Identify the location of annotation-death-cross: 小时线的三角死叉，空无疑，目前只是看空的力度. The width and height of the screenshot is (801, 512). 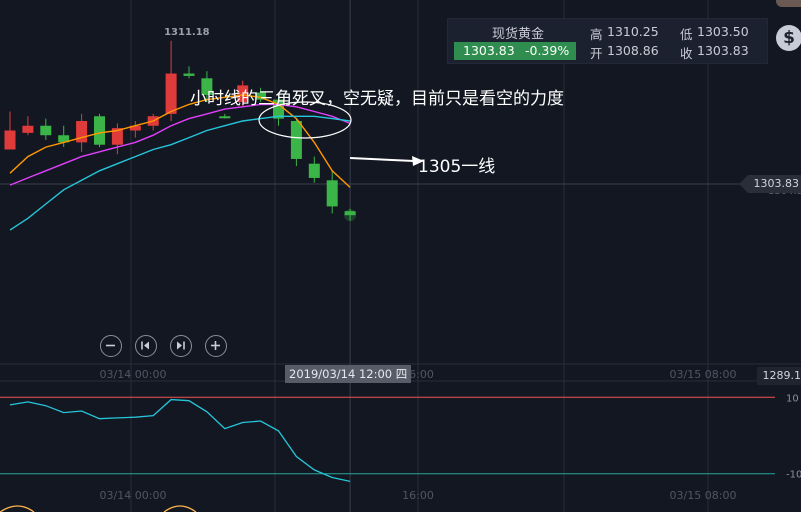
(377, 99).